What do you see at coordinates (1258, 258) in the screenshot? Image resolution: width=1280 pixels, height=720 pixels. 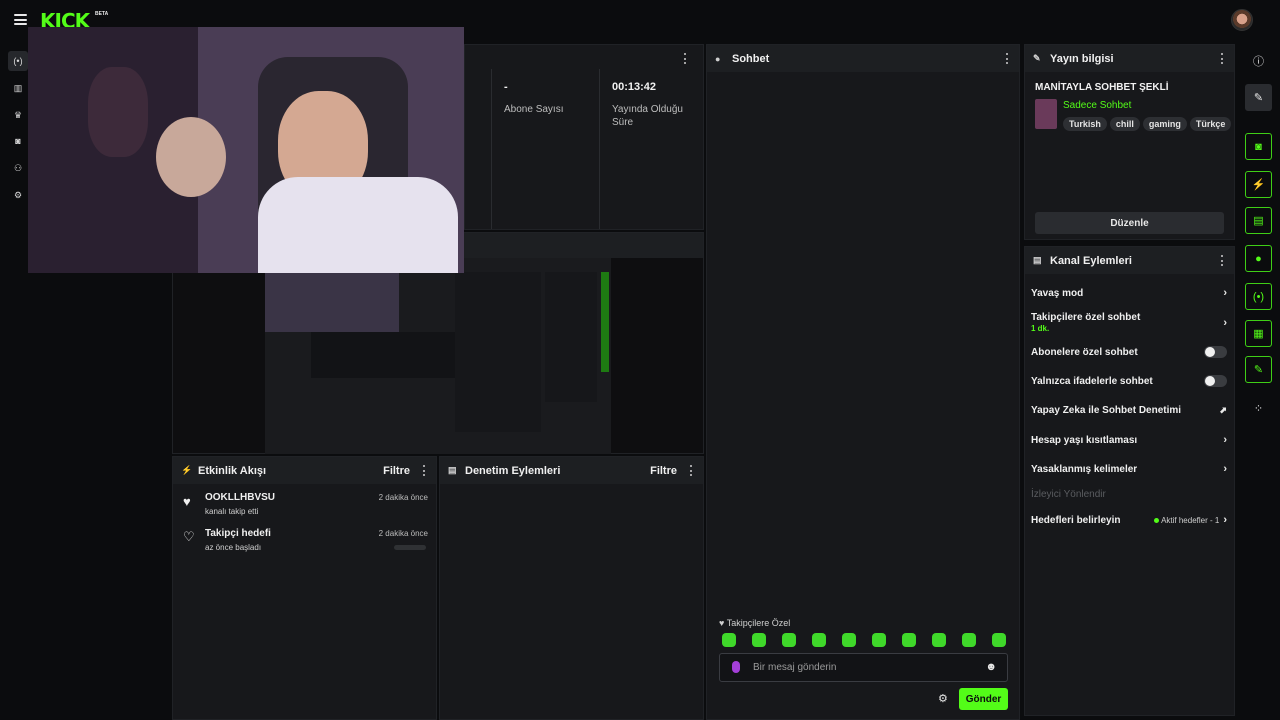 I see `chat-green-icon: ●` at bounding box center [1258, 258].